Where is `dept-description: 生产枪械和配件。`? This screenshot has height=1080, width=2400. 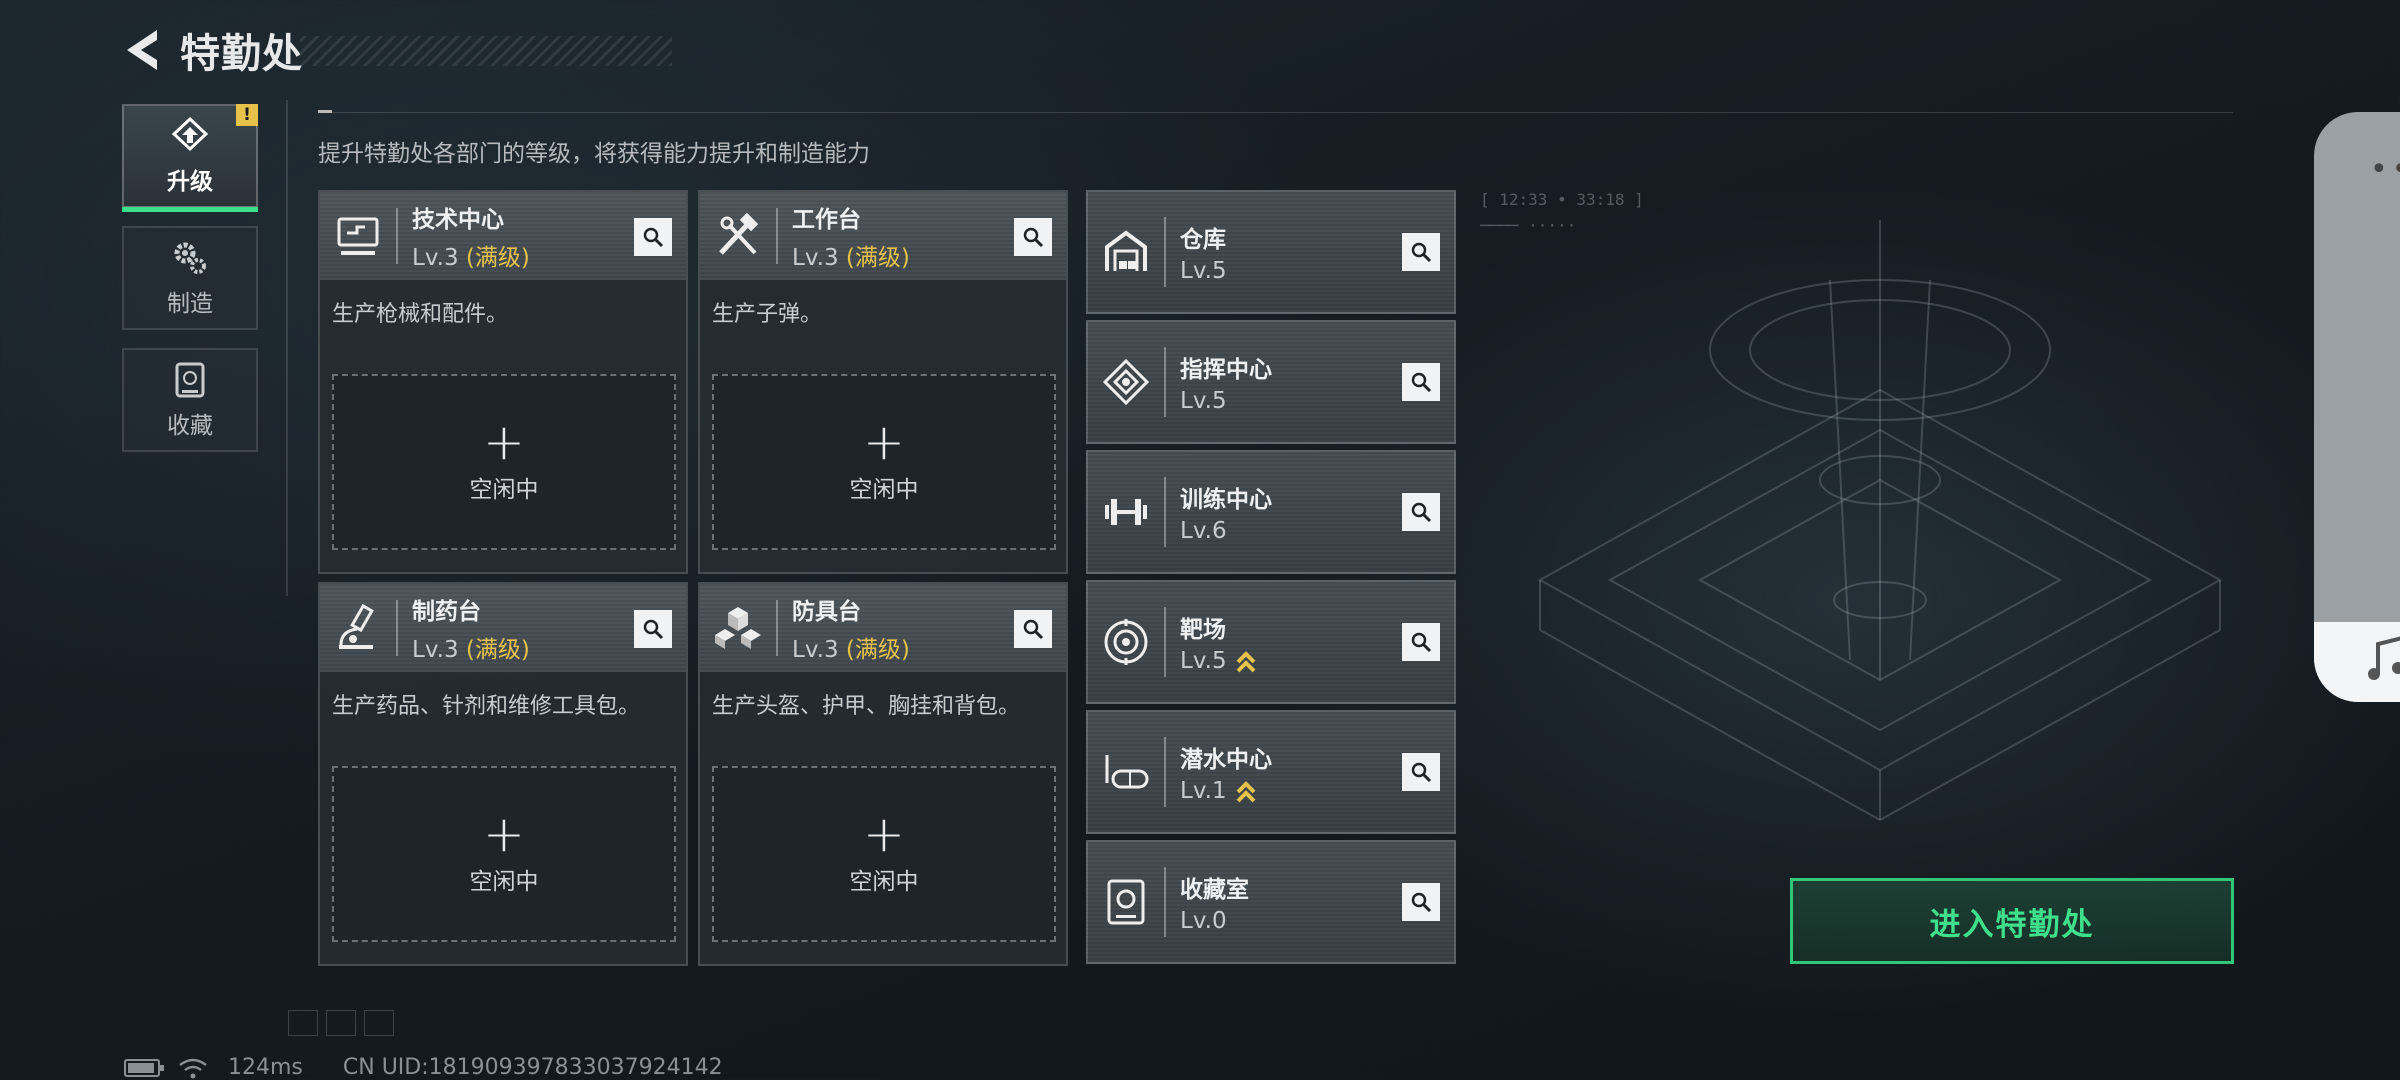 dept-description: 生产枪械和配件。 is located at coordinates (420, 314).